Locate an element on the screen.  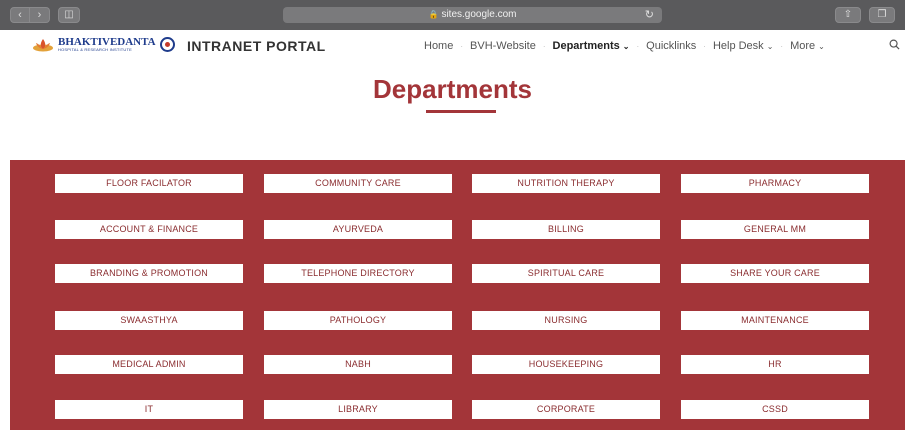
department-button-swaasthya: SWAASTHYA is located at coordinates (149, 320).